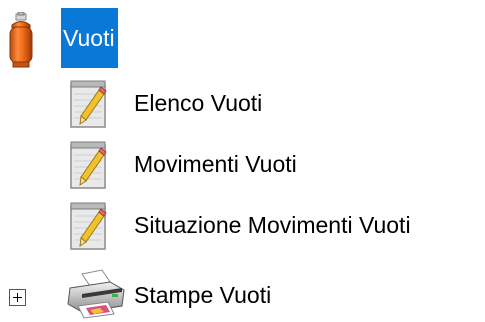  What do you see at coordinates (198, 103) in the screenshot?
I see `tree-node-label: Elenco Vuoti` at bounding box center [198, 103].